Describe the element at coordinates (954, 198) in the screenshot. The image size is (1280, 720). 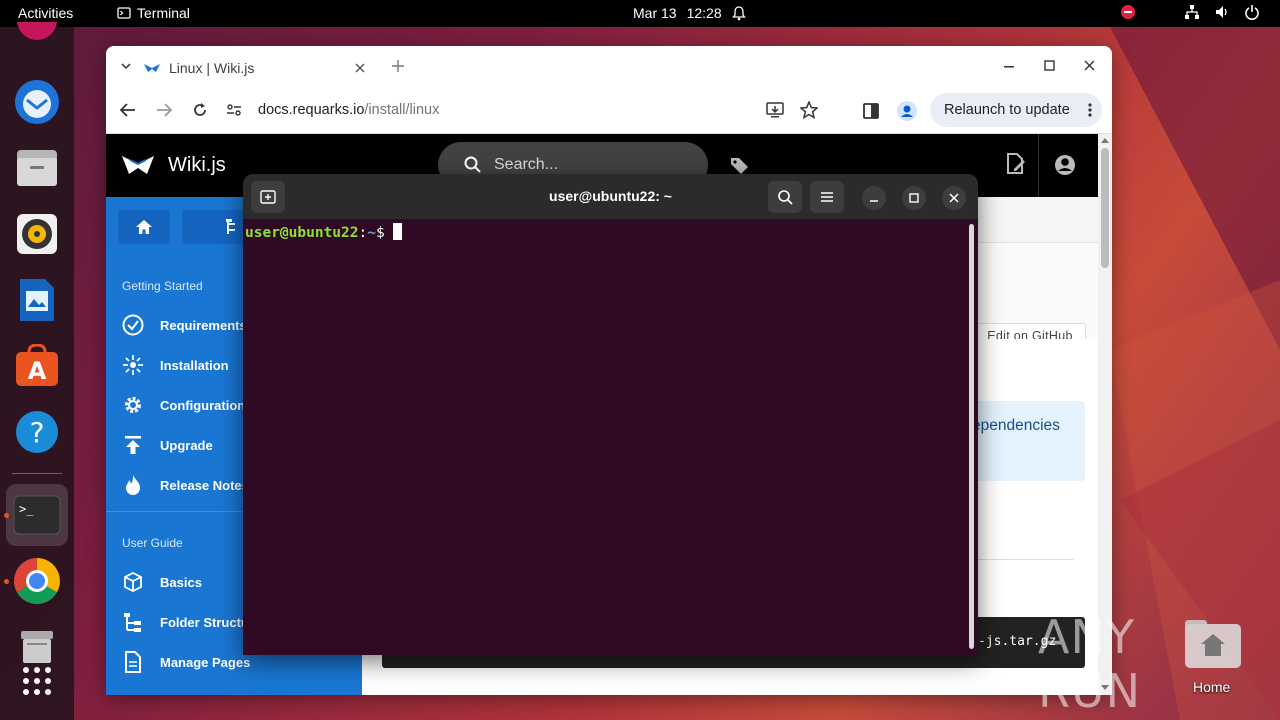
I see `close-button` at that location.